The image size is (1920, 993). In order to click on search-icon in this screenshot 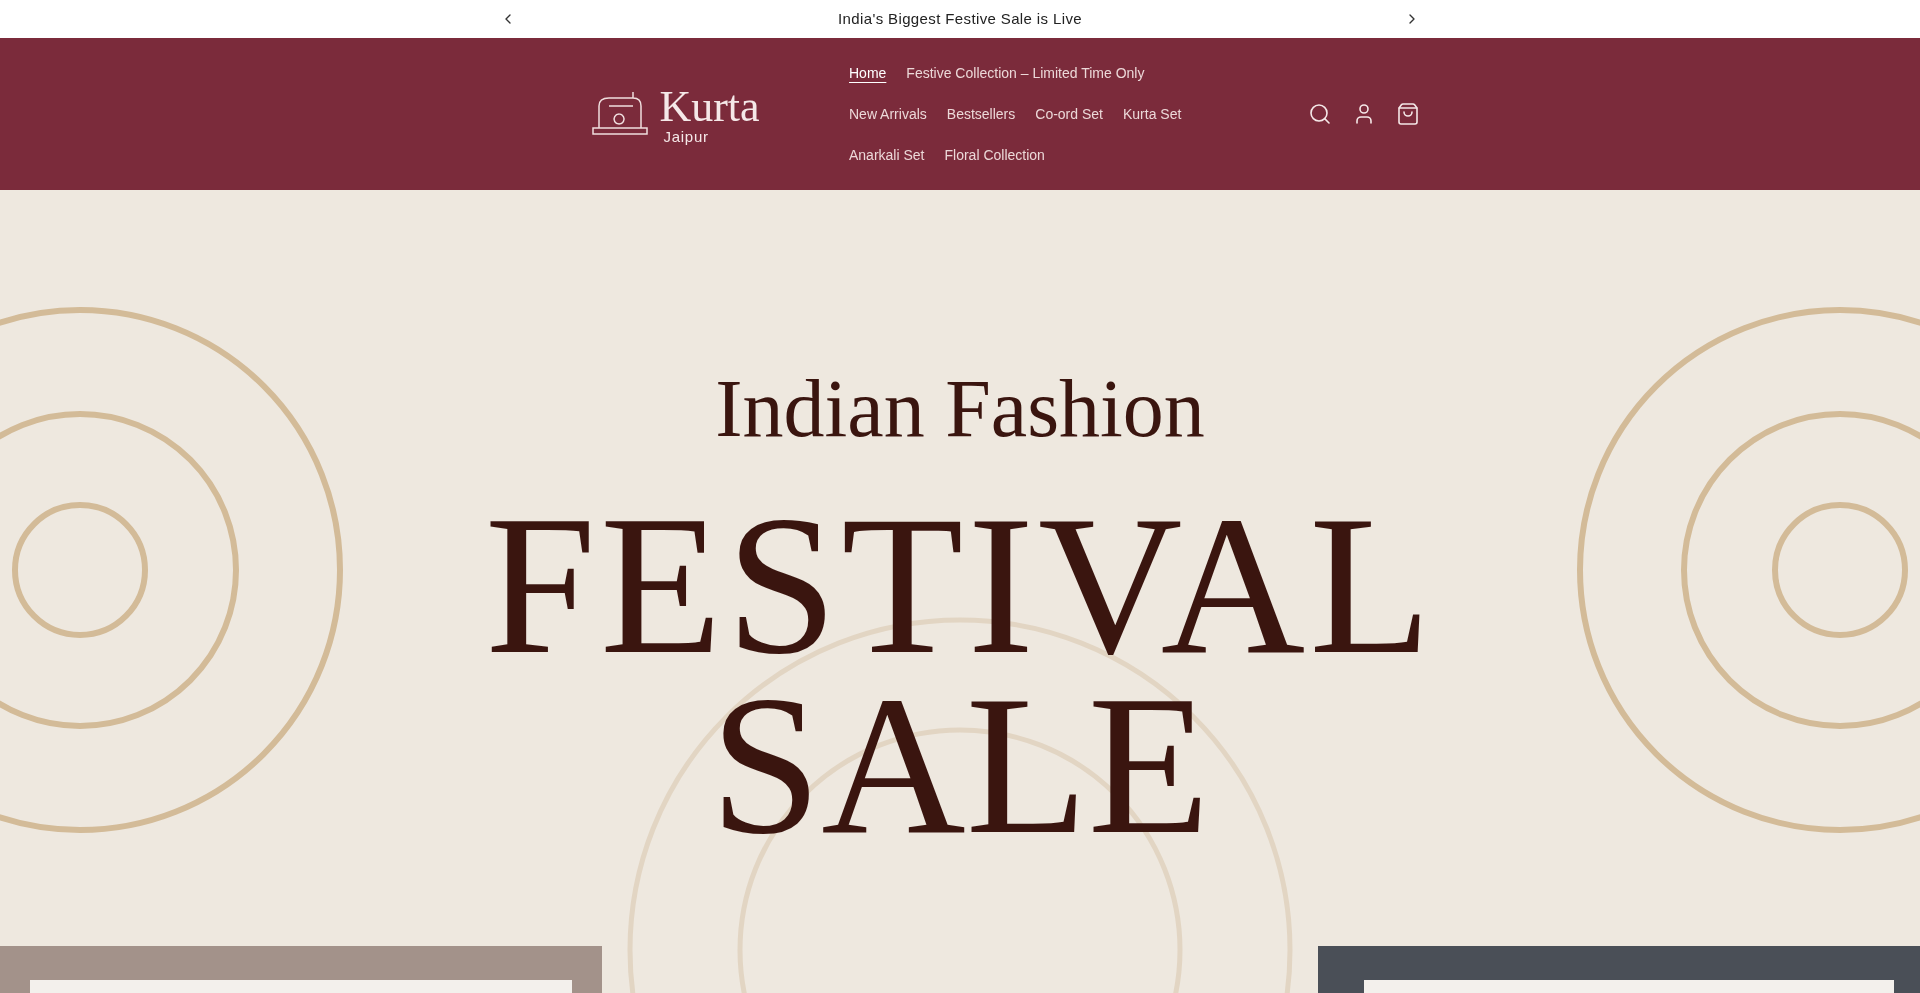, I will do `click(1320, 114)`.